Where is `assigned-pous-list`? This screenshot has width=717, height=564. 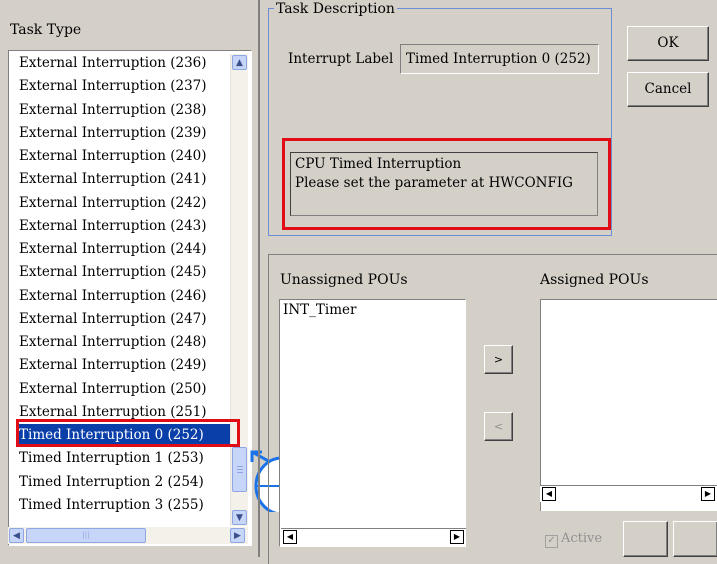 assigned-pous-list is located at coordinates (628, 405).